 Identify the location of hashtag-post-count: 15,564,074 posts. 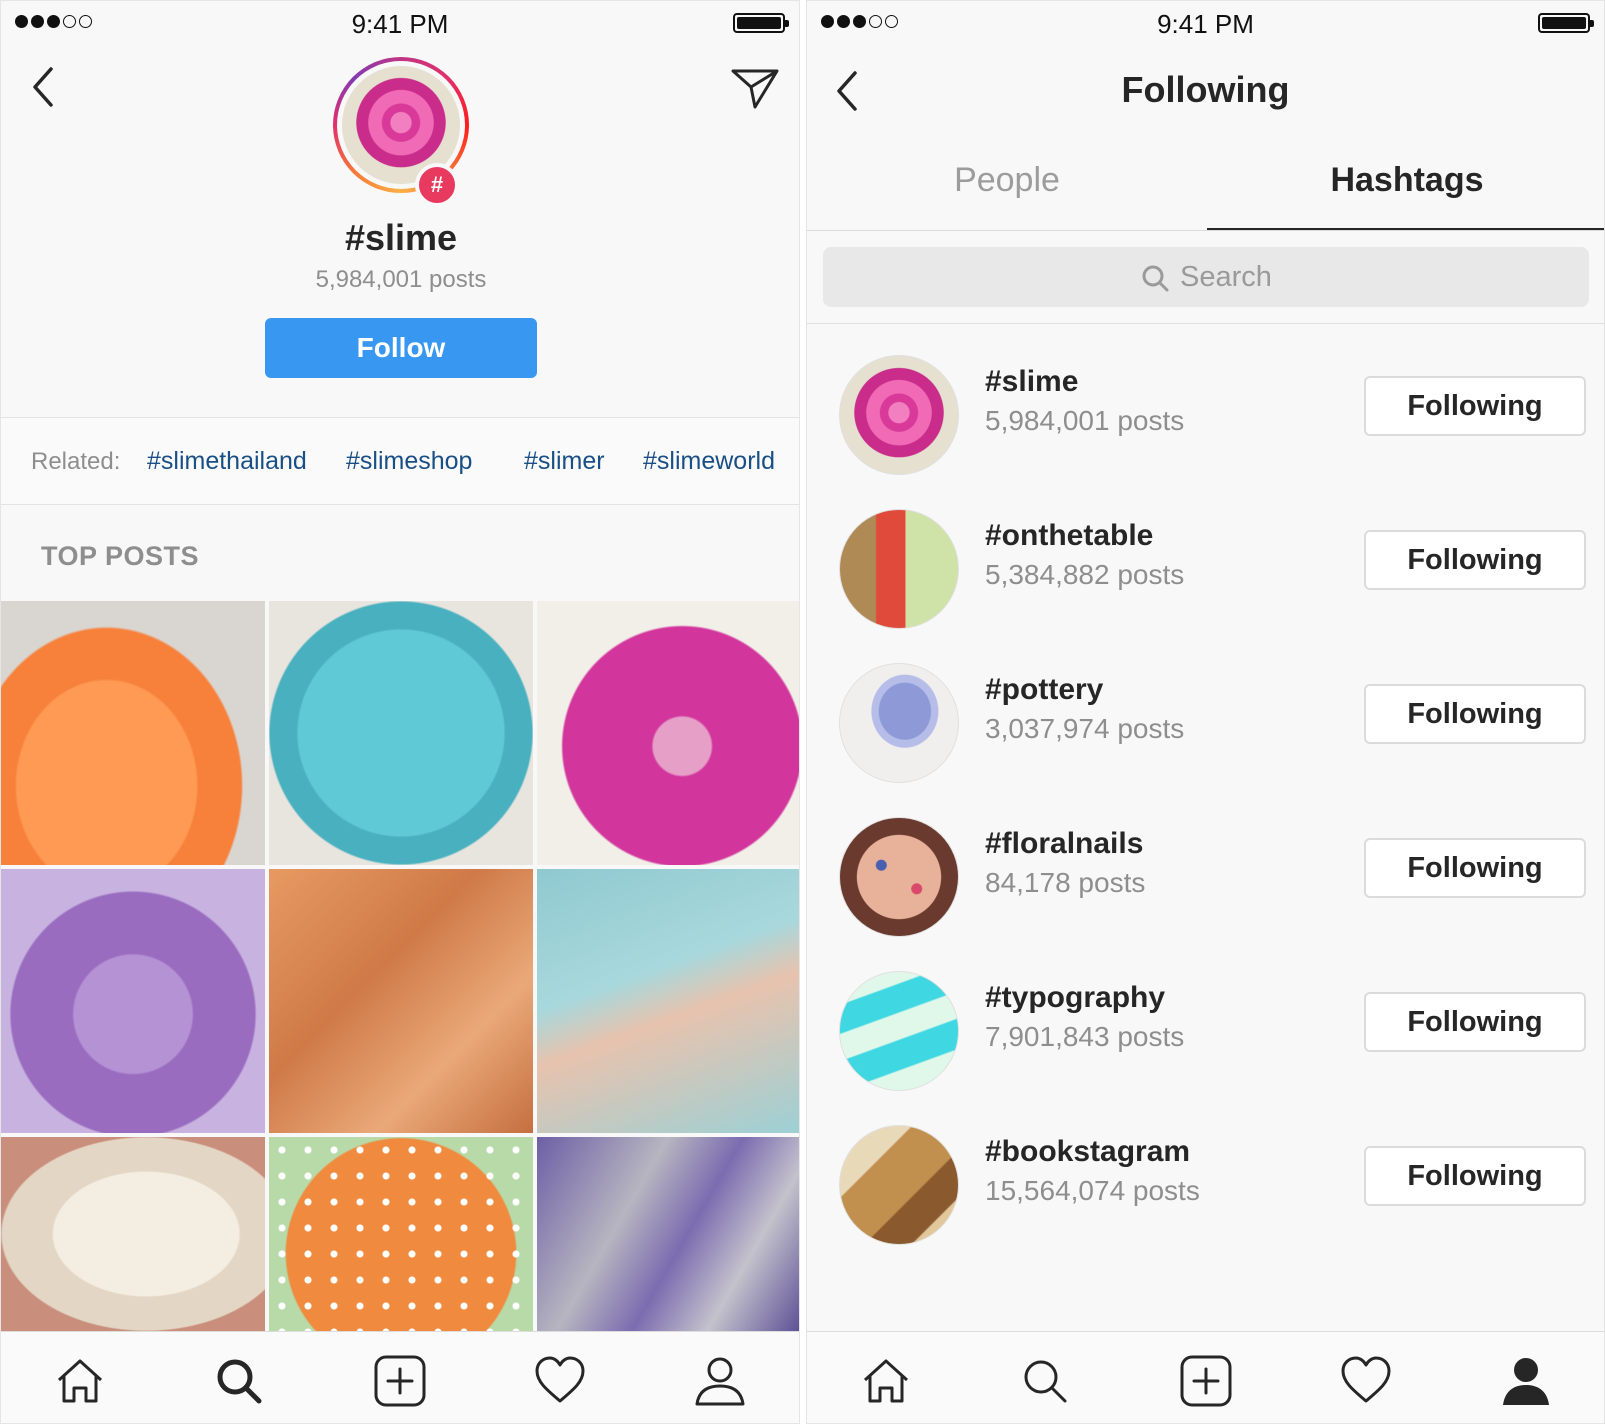
(1092, 1190).